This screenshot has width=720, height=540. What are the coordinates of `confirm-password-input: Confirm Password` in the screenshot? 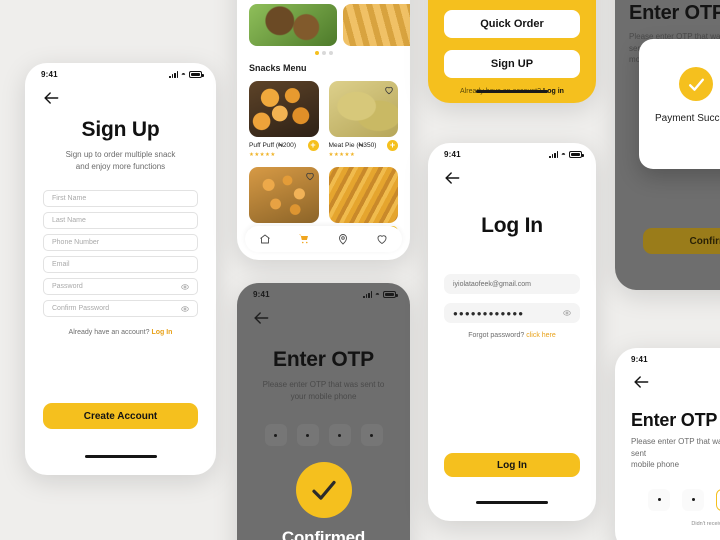 It's located at (120, 309).